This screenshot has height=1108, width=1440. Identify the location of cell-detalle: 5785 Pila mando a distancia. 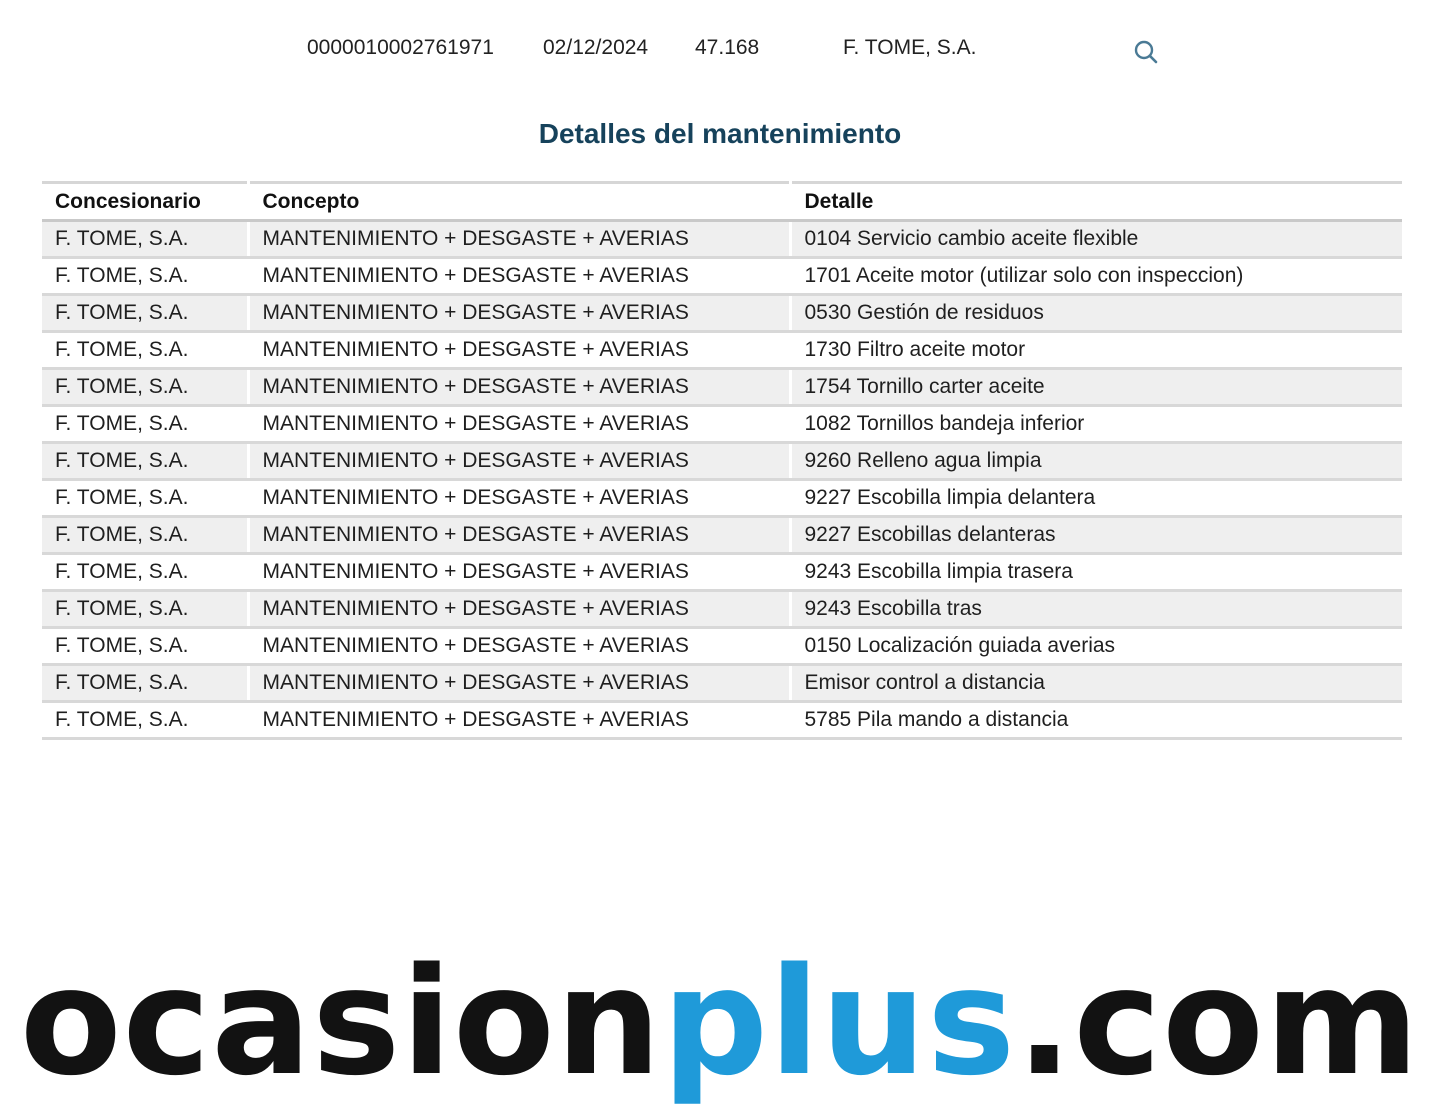
(1095, 720).